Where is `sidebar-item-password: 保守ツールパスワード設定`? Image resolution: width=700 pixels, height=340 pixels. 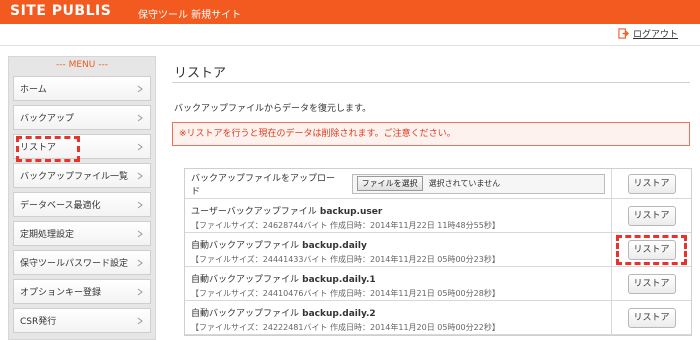 sidebar-item-password: 保守ツールパスワード設定 is located at coordinates (82, 262).